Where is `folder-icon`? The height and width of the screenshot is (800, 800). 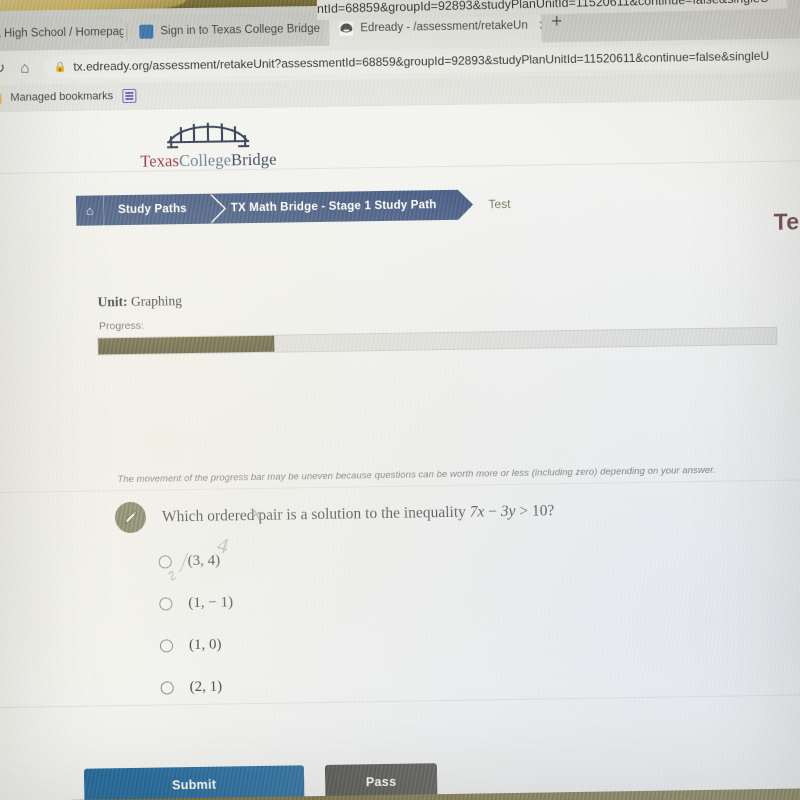
folder-icon is located at coordinates (1, 98).